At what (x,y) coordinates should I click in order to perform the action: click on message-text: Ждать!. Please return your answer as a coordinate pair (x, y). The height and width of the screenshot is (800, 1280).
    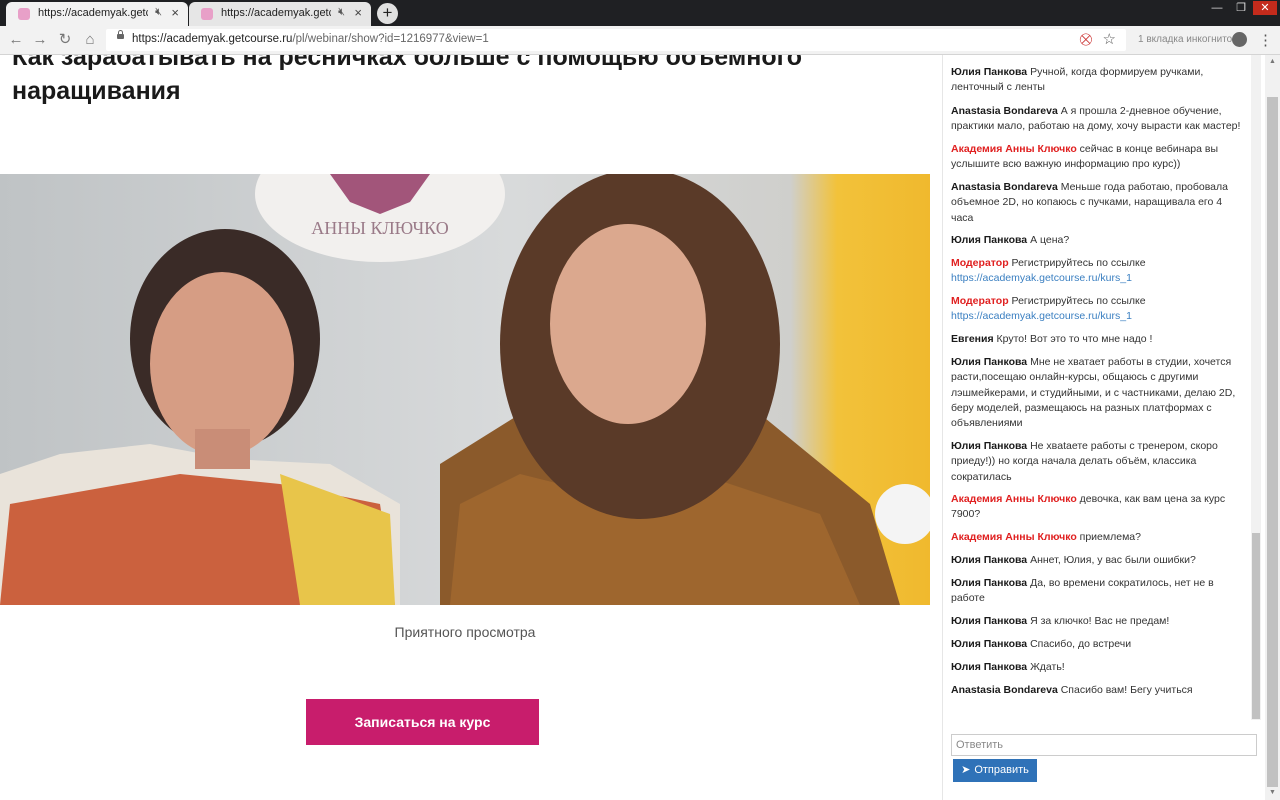
    Looking at the image, I should click on (1047, 667).